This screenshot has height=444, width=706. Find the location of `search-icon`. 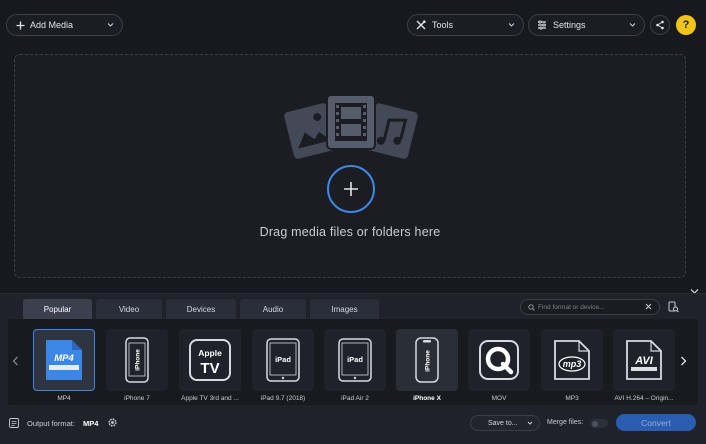

search-icon is located at coordinates (531, 307).